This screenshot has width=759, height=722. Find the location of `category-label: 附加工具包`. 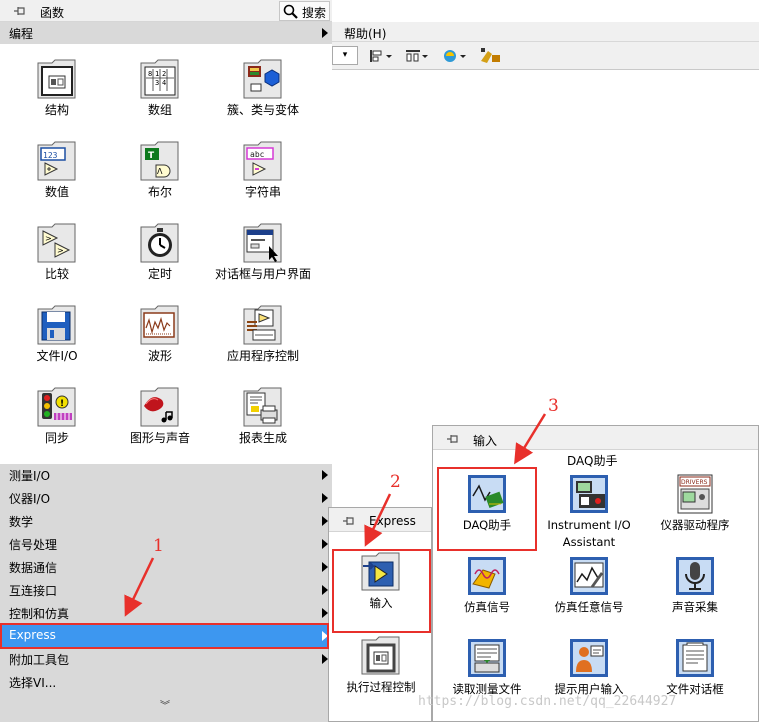

category-label: 附加工具包 is located at coordinates (39, 660).